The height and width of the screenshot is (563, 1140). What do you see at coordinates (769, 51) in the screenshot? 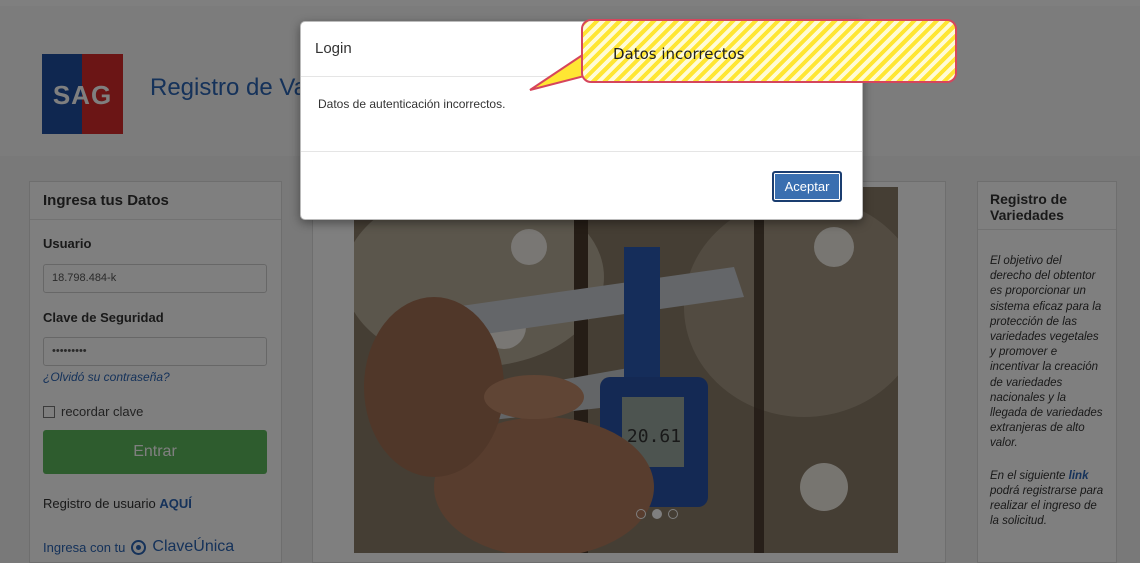
I see `annotation-callout: Datos incorrectos` at bounding box center [769, 51].